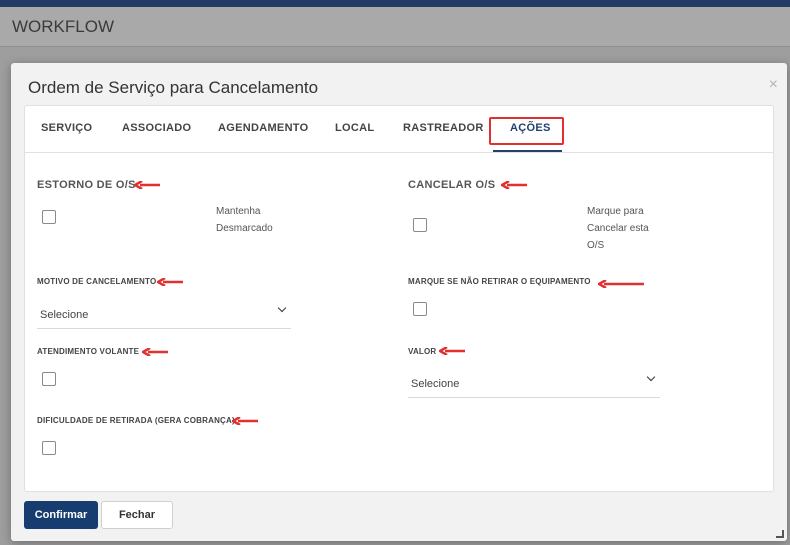 The image size is (790, 545). Describe the element at coordinates (63, 26) in the screenshot. I see `app-title: WORKFLOW` at that location.